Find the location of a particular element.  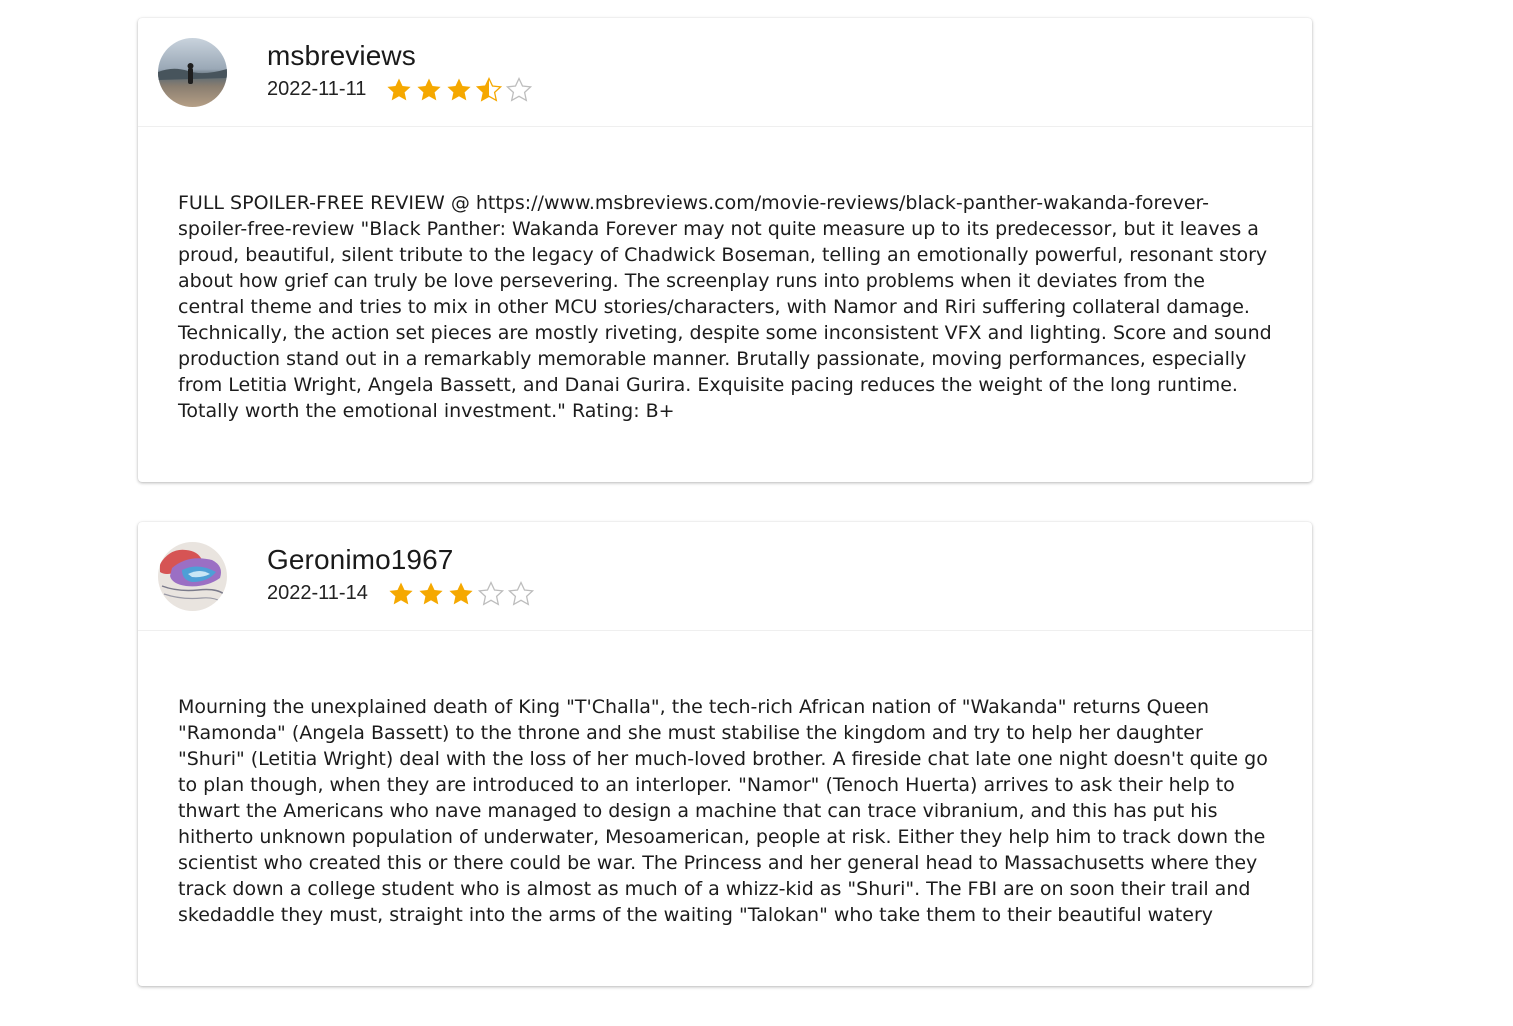

review-author: msbreviews is located at coordinates (341, 56).